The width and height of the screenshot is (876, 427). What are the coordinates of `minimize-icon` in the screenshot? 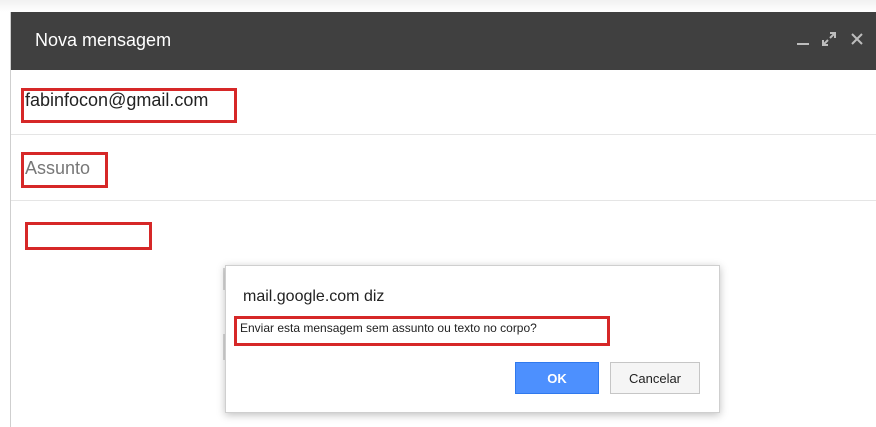 It's located at (803, 40).